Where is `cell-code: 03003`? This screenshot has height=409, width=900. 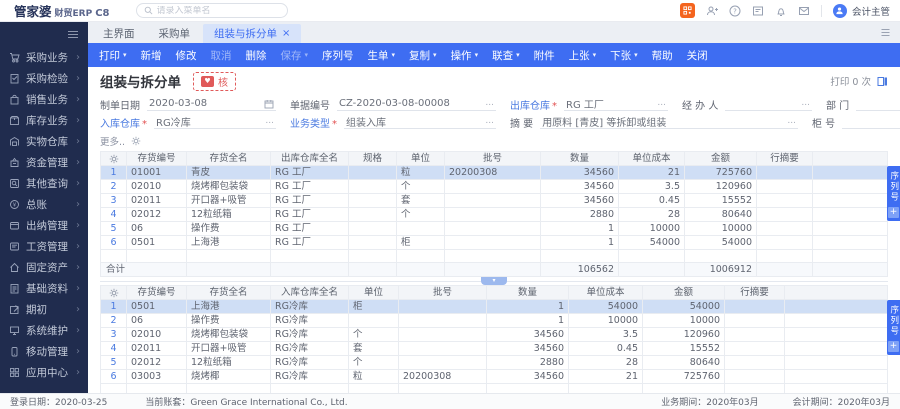
cell-code: 03003 is located at coordinates (156, 376).